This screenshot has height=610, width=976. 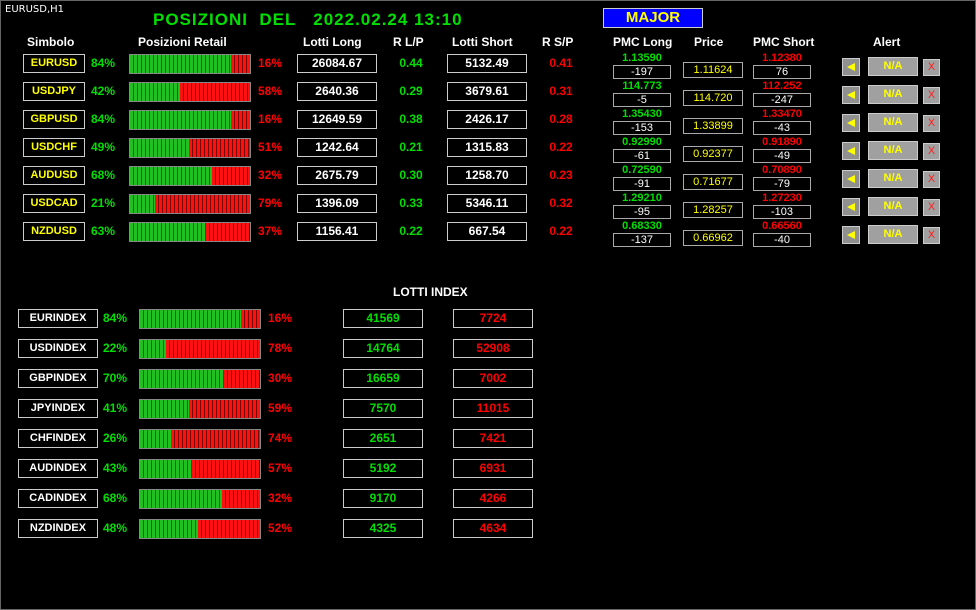 I want to click on pmc-long: 1.35430 -153, so click(x=642, y=121).